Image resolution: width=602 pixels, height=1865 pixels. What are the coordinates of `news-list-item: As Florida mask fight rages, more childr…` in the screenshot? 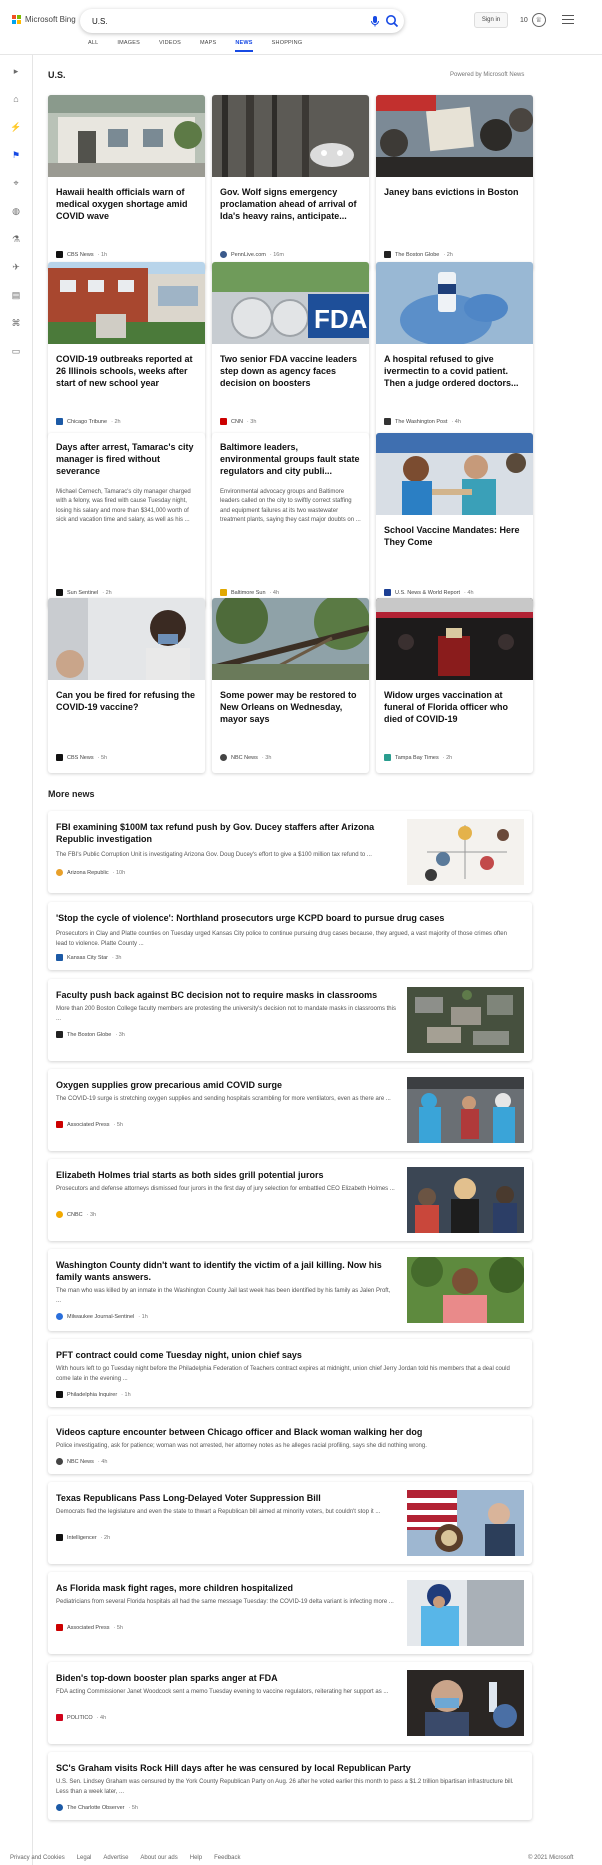 It's located at (290, 1613).